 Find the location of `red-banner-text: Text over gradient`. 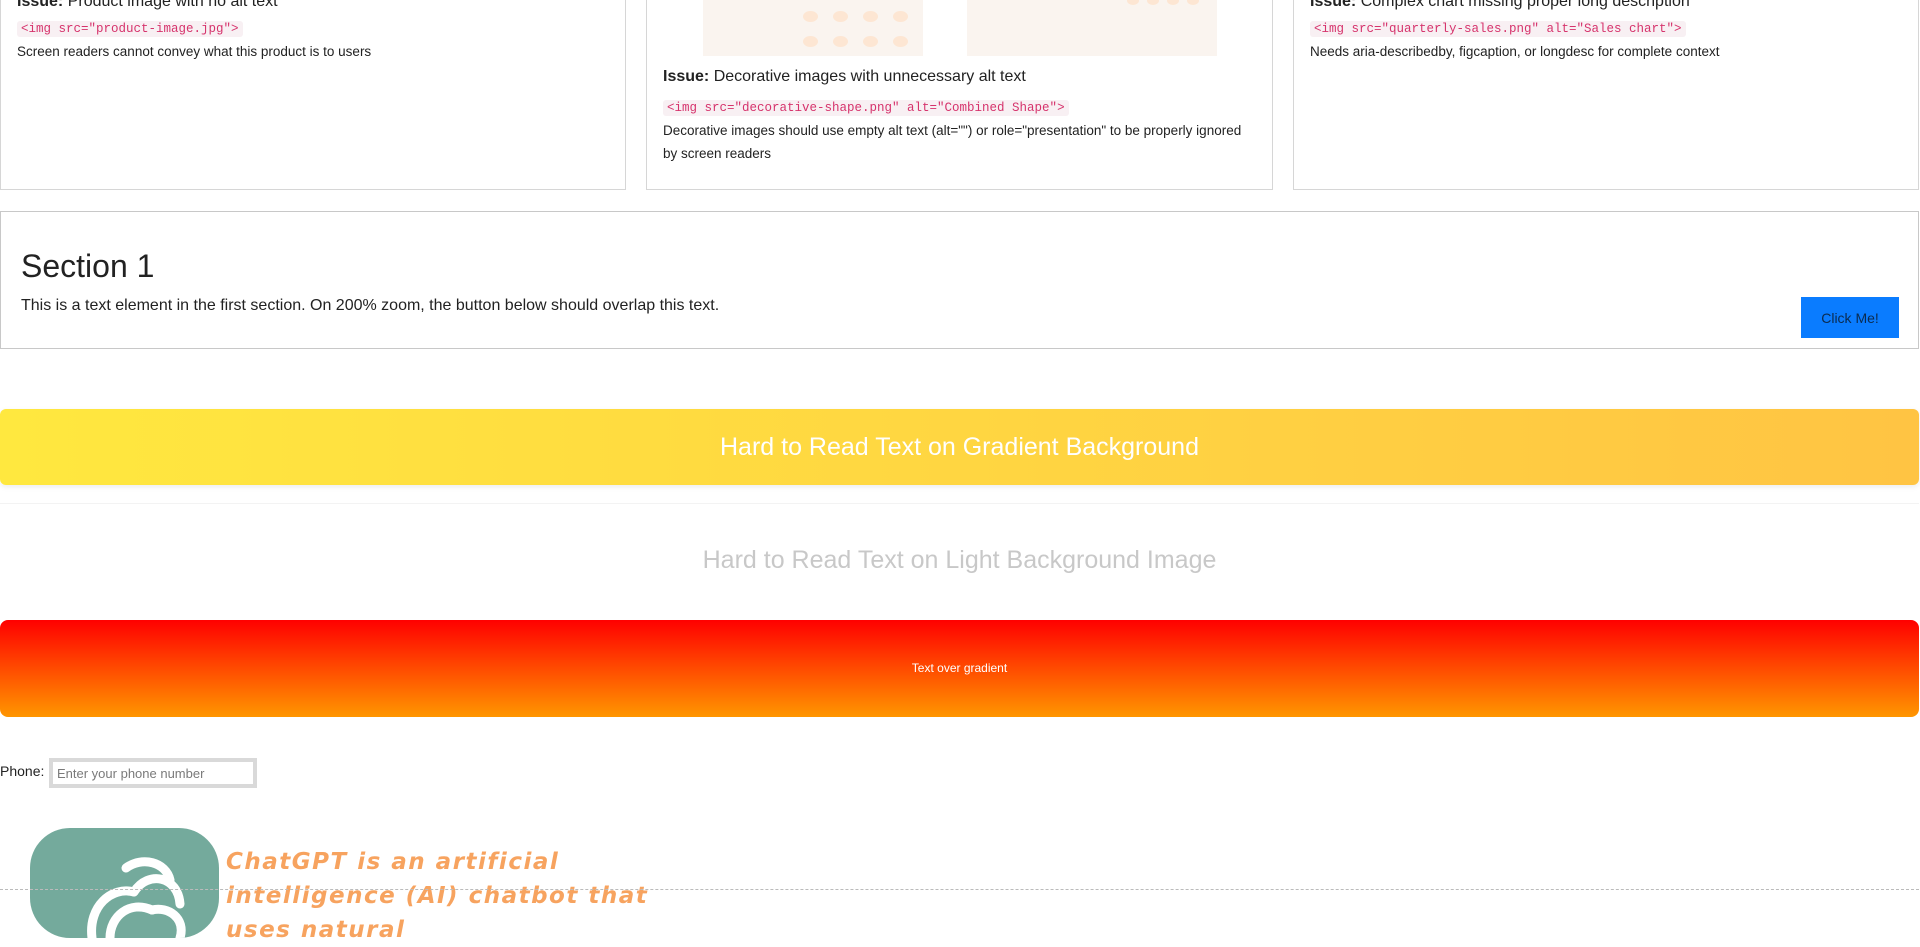

red-banner-text: Text over gradient is located at coordinates (959, 668).